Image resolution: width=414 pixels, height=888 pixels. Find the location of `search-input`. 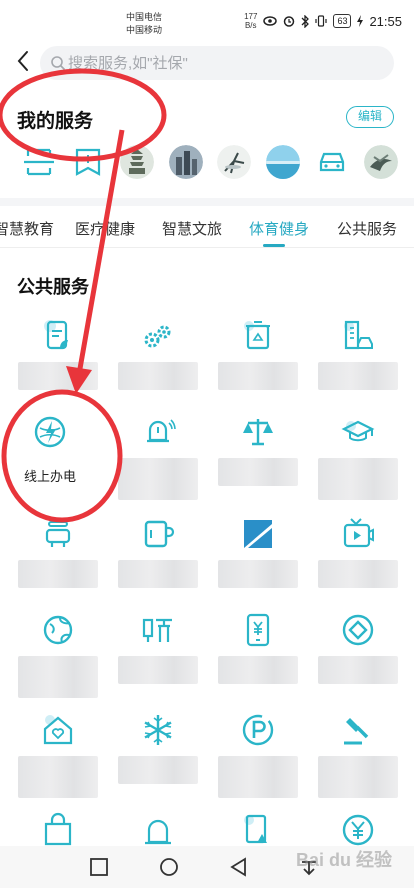

search-input is located at coordinates (223, 63).